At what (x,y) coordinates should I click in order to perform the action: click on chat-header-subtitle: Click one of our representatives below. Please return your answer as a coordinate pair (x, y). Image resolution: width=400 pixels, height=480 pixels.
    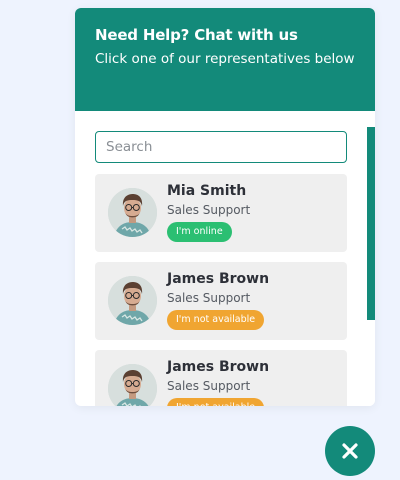
    Looking at the image, I should click on (225, 59).